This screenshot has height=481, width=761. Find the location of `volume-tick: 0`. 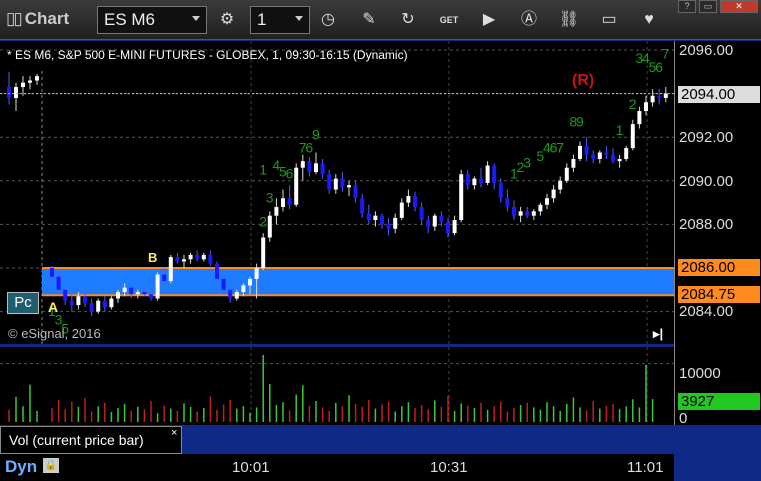

volume-tick: 0 is located at coordinates (683, 418).